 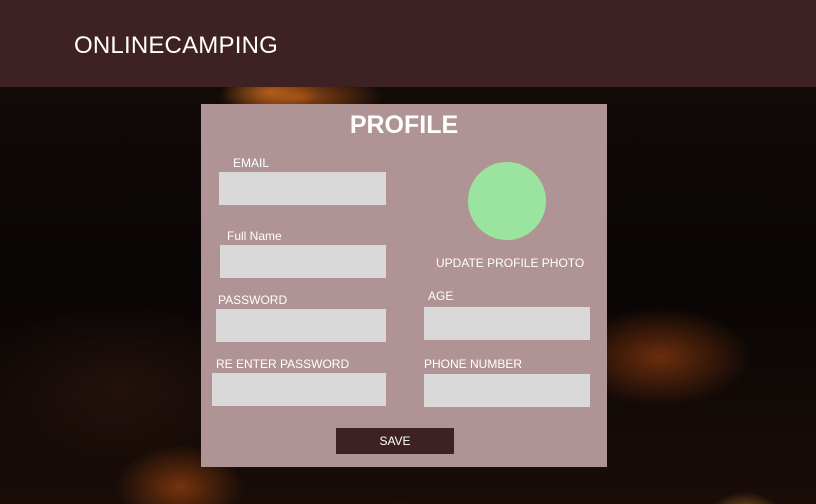 I want to click on phone-number-label: PHONE NUMBER, so click(x=473, y=364).